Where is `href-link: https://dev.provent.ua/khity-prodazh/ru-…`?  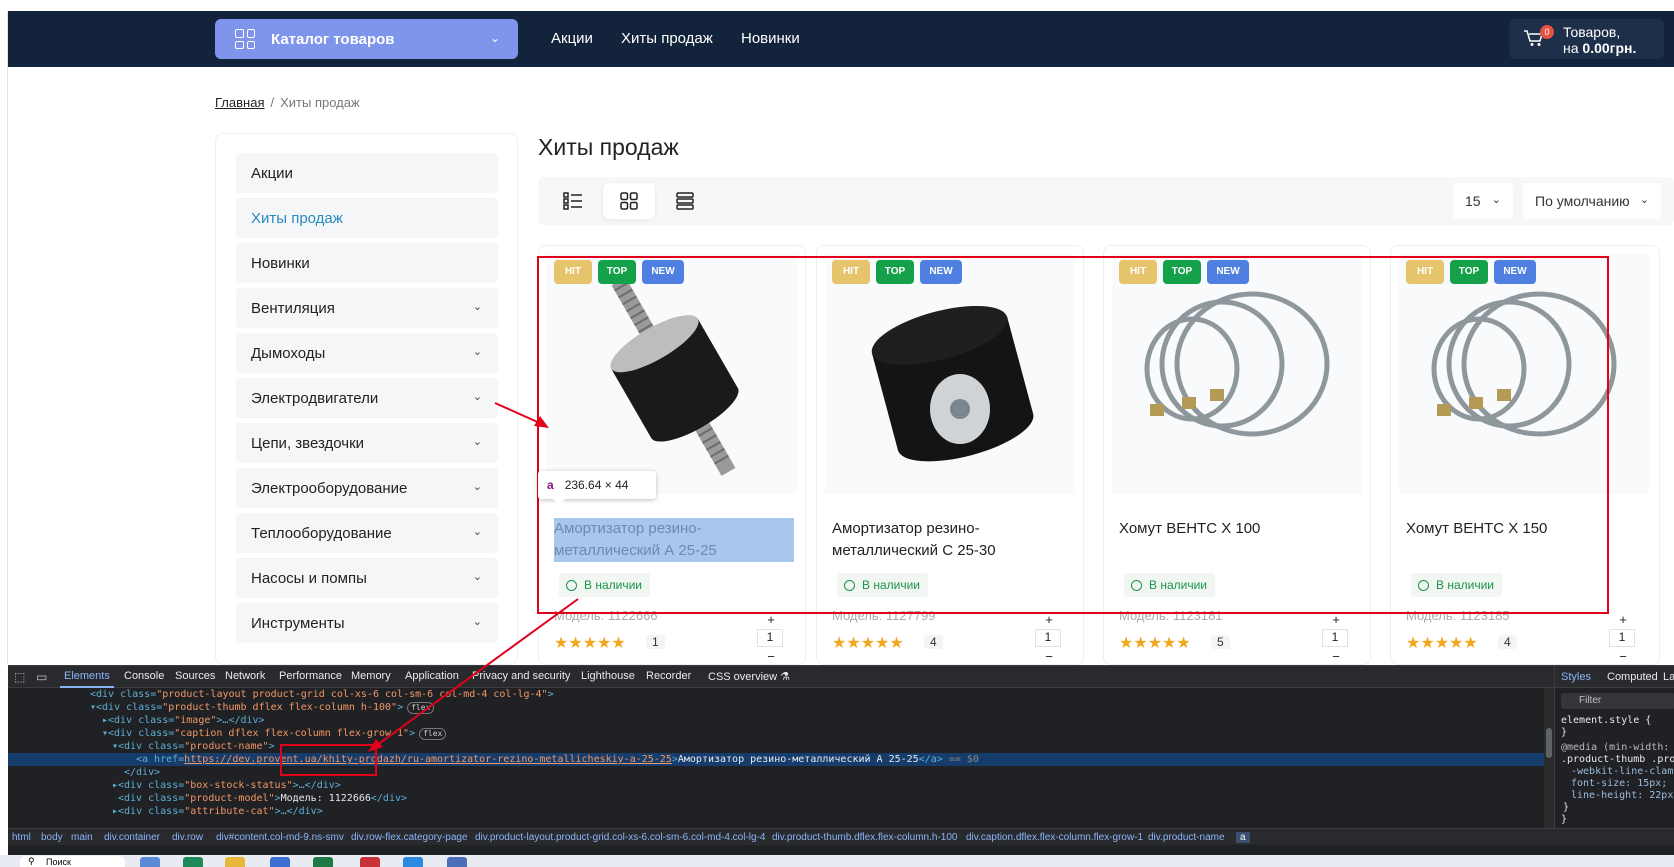
href-link: https://dev.provent.ua/khity-prodazh/ru-… is located at coordinates (428, 759).